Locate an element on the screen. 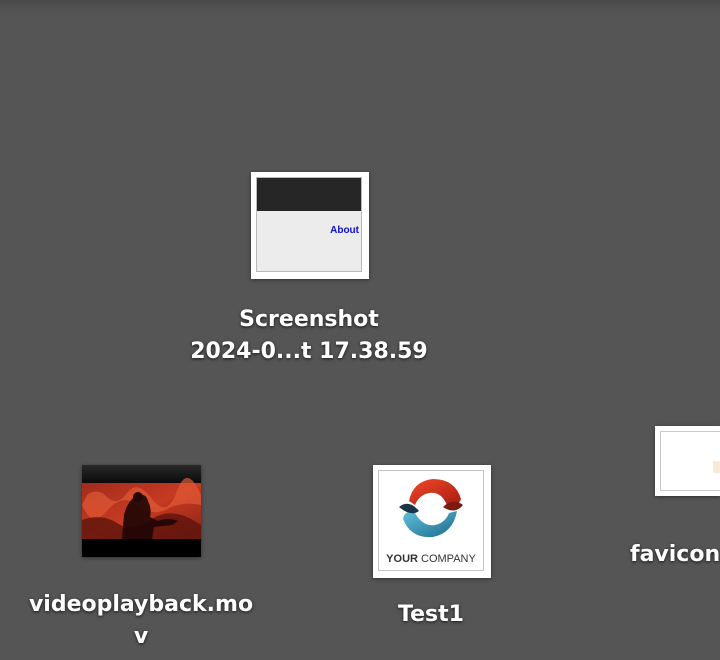 The width and height of the screenshot is (720, 660). file-label-line2: 2024-0...t 17.38.59 is located at coordinates (309, 352).